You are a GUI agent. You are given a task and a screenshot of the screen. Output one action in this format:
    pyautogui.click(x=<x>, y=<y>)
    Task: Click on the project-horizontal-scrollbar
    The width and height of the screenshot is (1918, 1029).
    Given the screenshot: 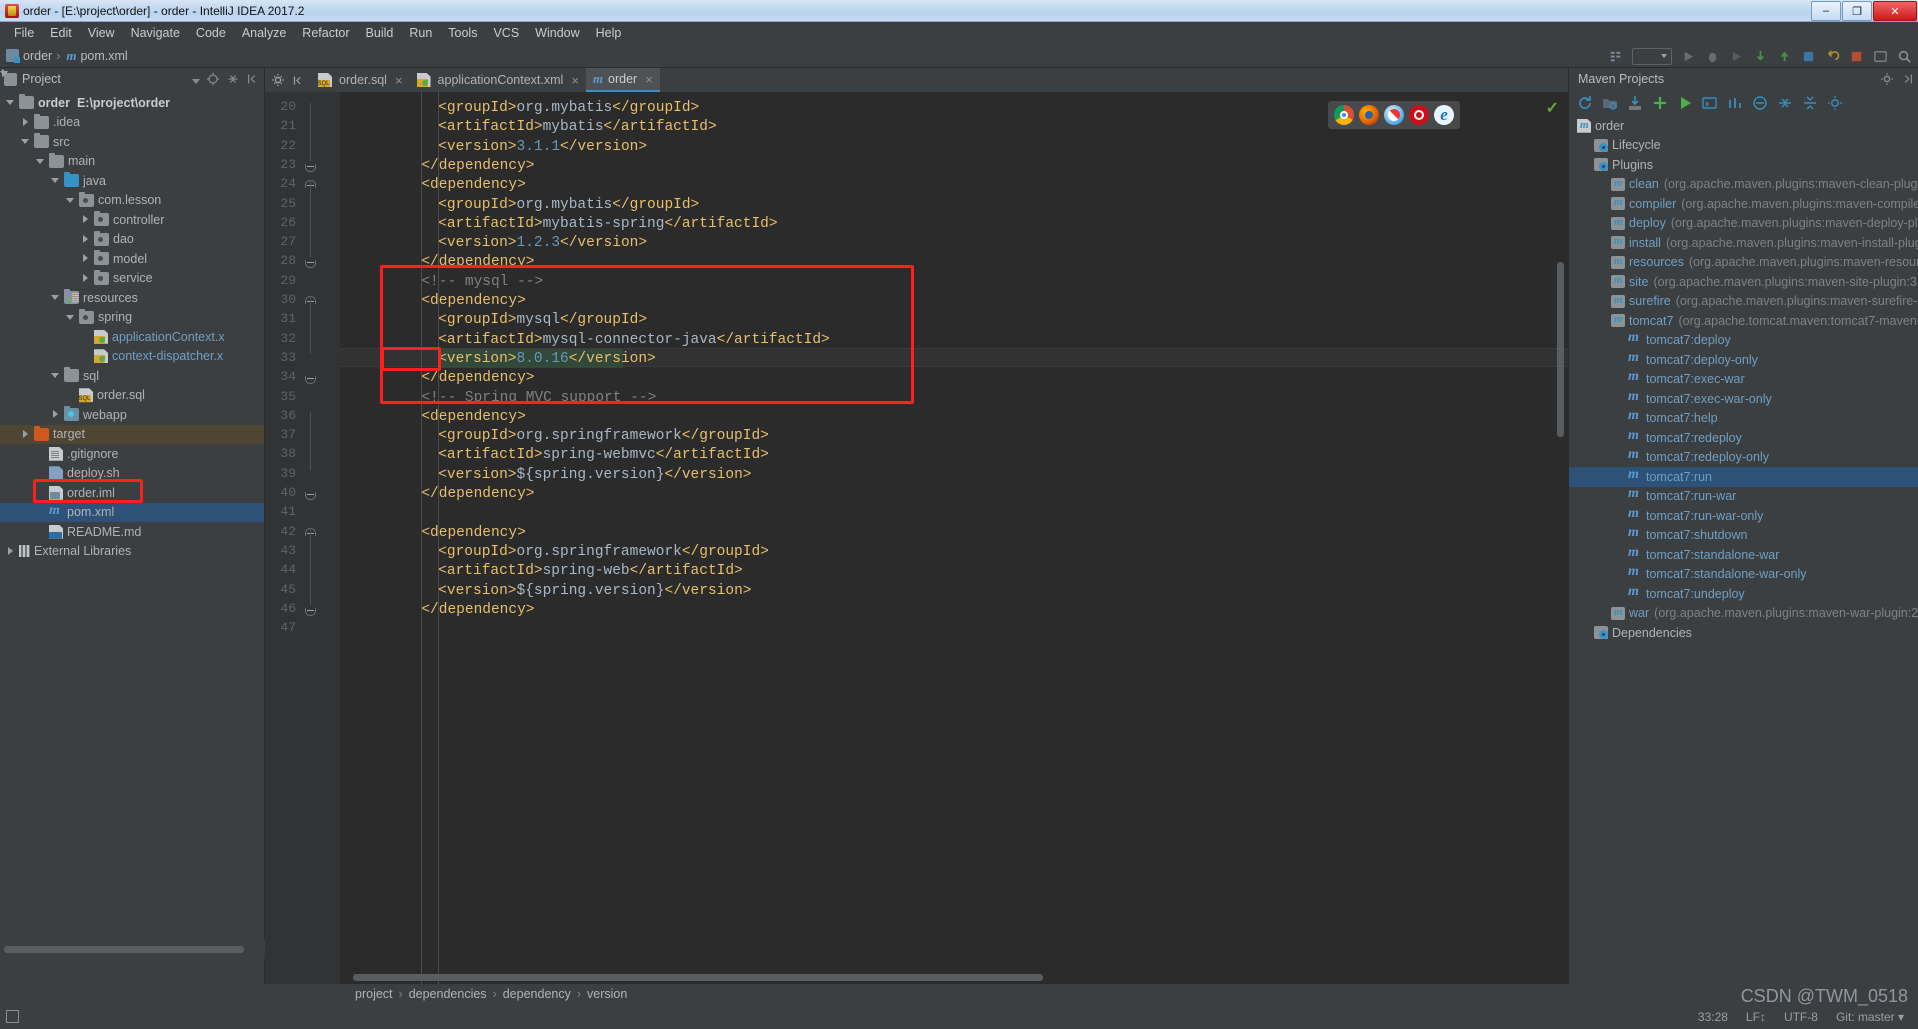 What is the action you would take?
    pyautogui.click(x=132, y=949)
    